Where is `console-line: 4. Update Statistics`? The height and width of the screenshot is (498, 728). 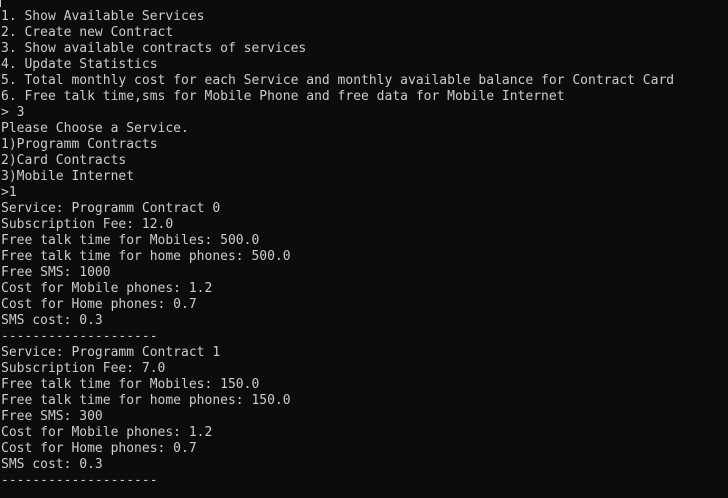 console-line: 4. Update Statistics is located at coordinates (79, 64).